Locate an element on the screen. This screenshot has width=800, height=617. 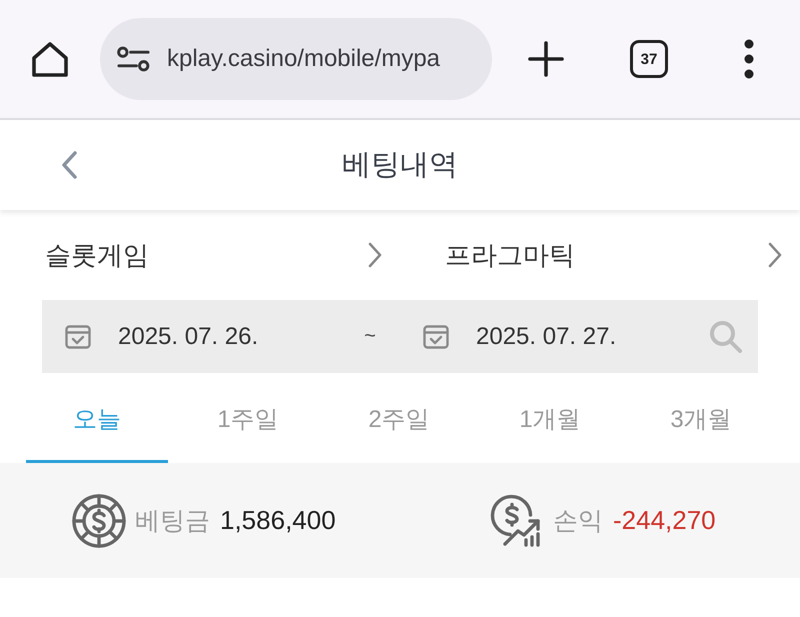
summary-label: 손익 is located at coordinates (578, 521).